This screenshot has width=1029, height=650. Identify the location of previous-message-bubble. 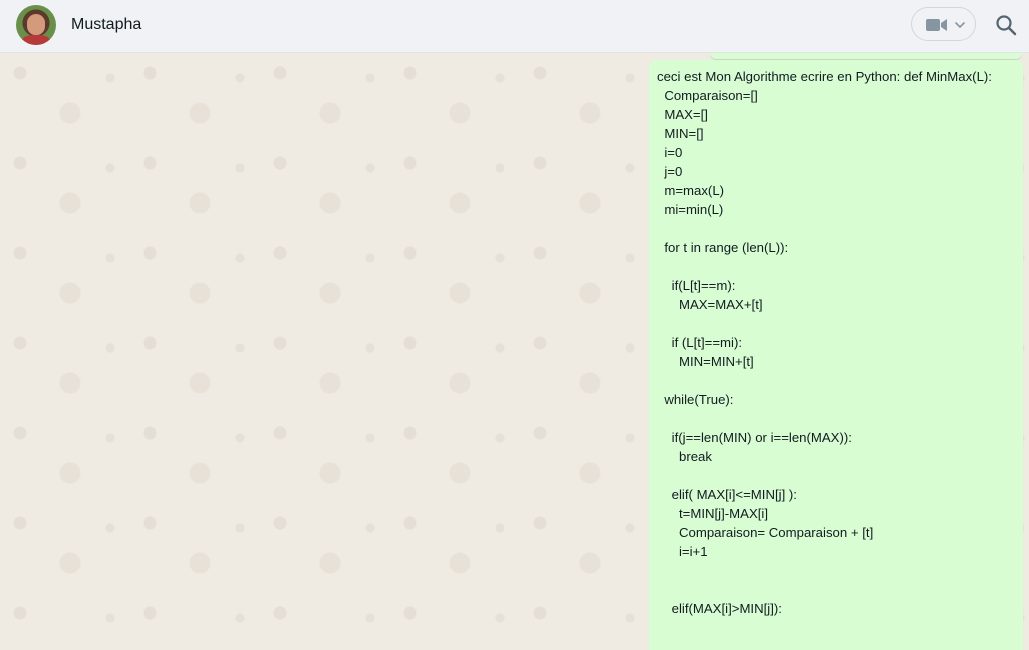
(866, 56).